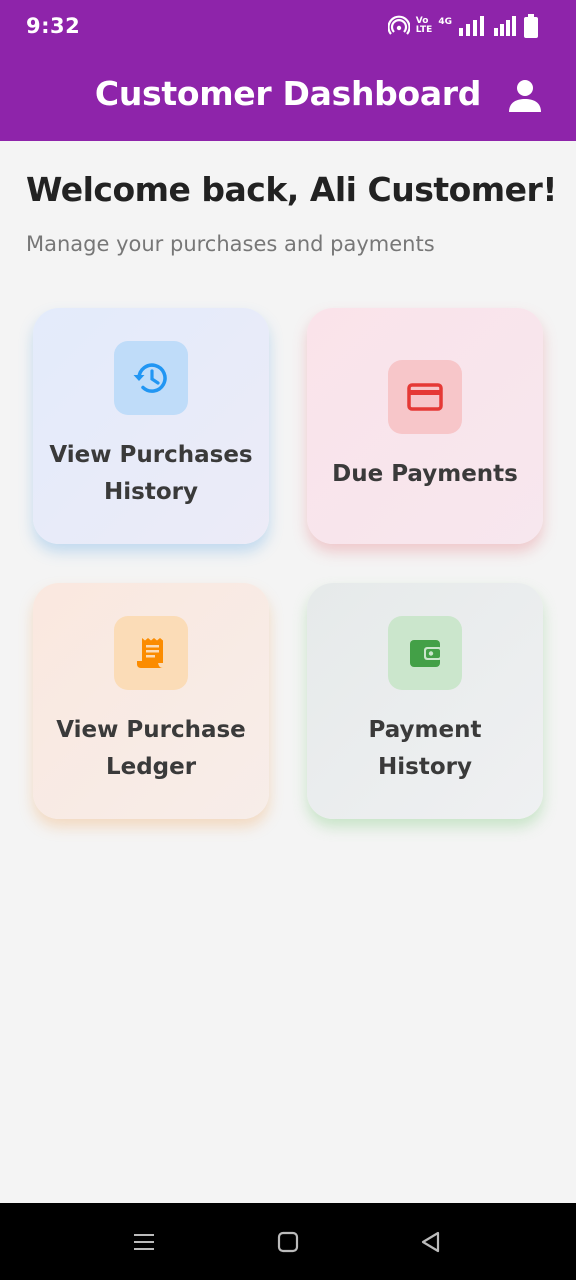  I want to click on menu-icon, so click(144, 1242).